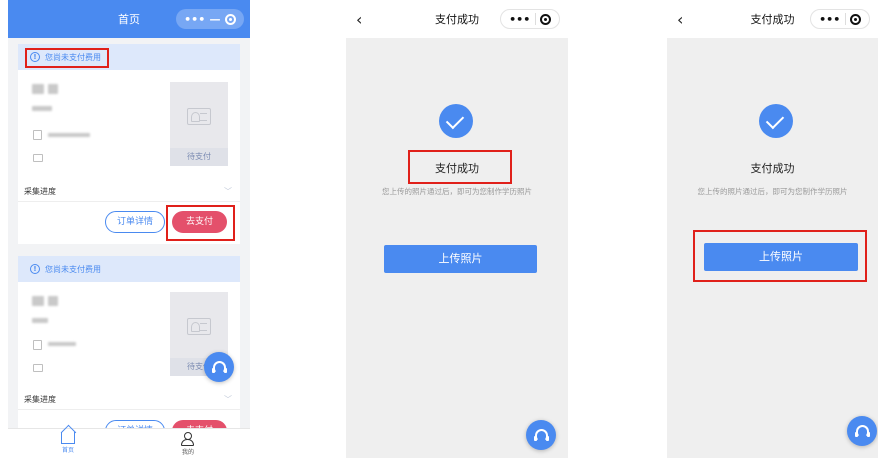 Image resolution: width=885 pixels, height=458 pixels. I want to click on tab-bar: 首页 我的, so click(129, 443).